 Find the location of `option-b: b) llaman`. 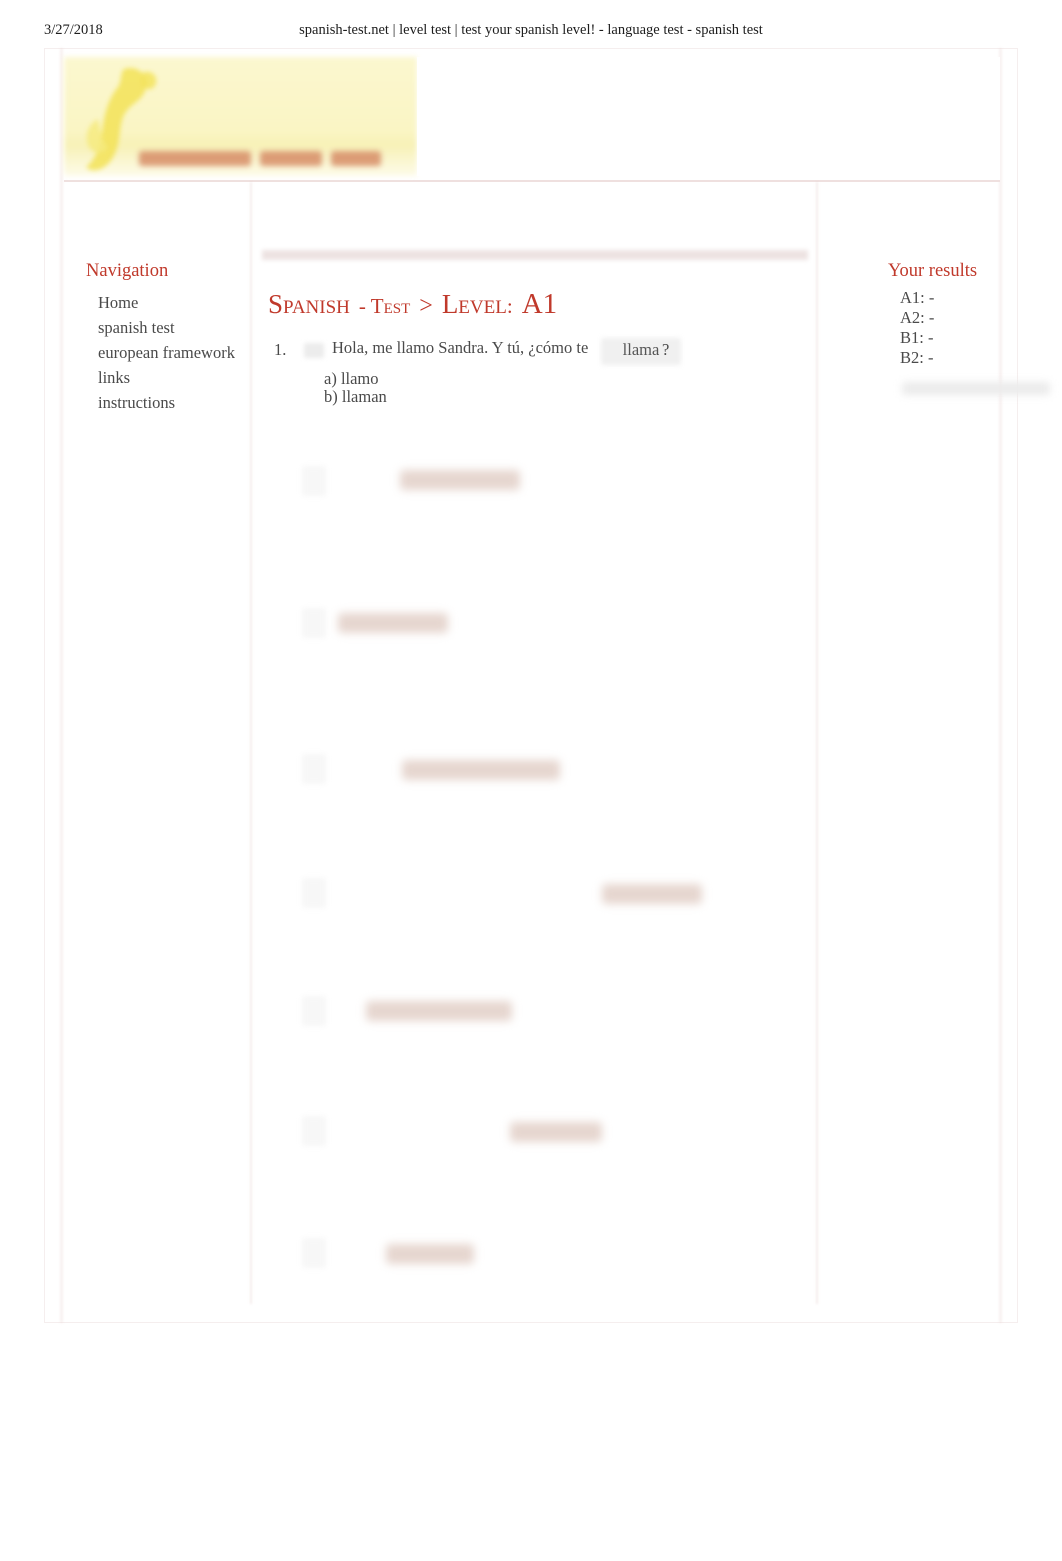

option-b: b) llaman is located at coordinates (355, 397).